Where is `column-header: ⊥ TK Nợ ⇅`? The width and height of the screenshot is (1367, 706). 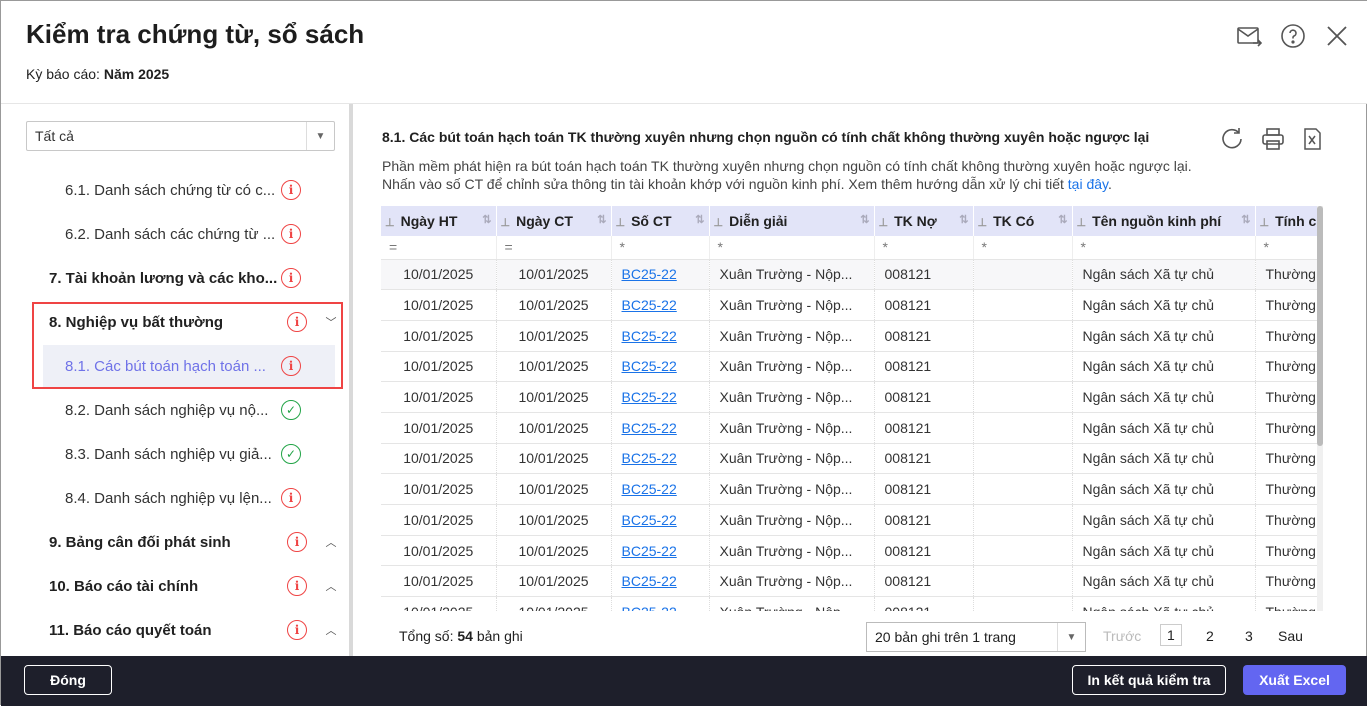 column-header: ⊥ TK Nợ ⇅ is located at coordinates (924, 221).